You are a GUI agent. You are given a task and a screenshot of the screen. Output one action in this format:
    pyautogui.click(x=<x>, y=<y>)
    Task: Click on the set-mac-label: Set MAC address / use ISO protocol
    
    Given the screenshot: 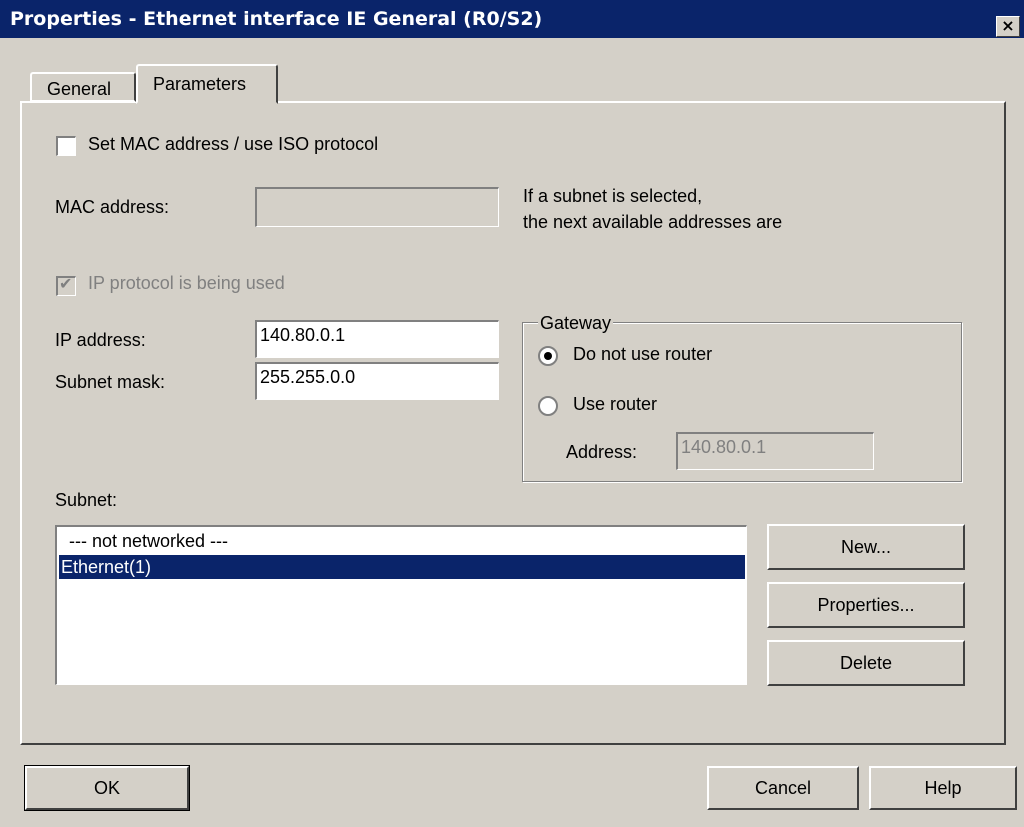 What is the action you would take?
    pyautogui.click(x=233, y=144)
    